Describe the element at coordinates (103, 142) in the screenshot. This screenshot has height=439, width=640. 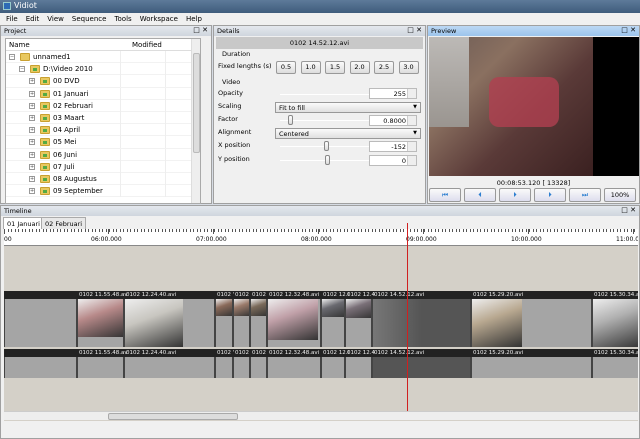
I see `tree-item: +05 Mei` at that location.